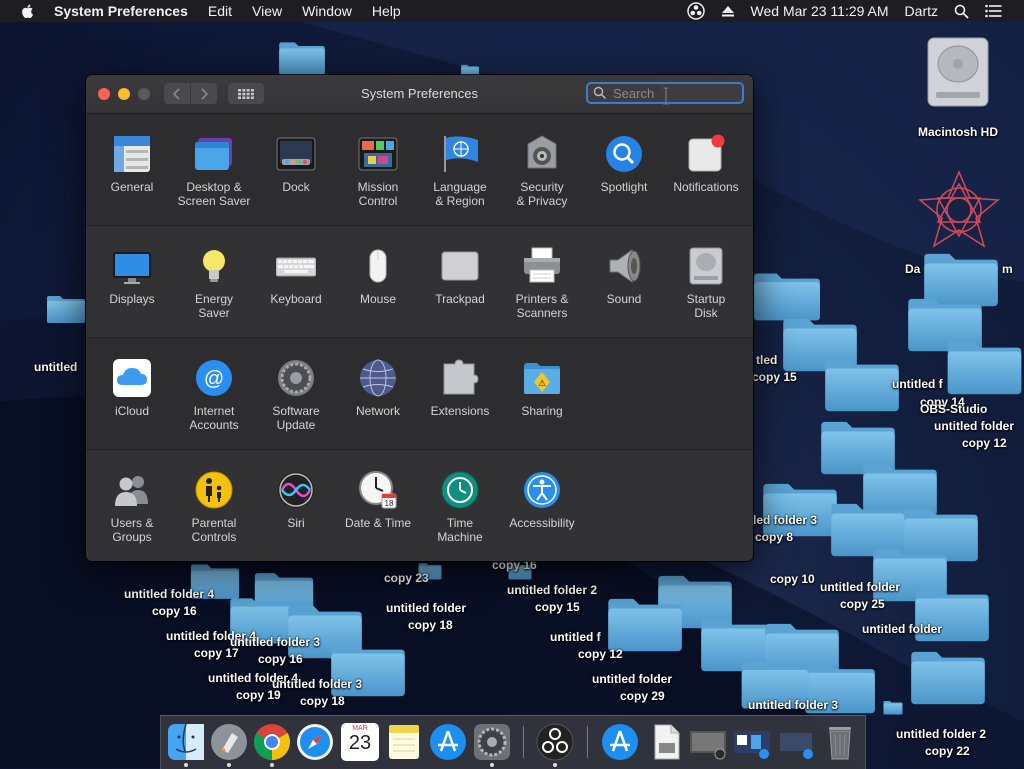 Image resolution: width=1024 pixels, height=769 pixels. Describe the element at coordinates (642, 696) in the screenshot. I see `desktop-label: copy 29` at that location.